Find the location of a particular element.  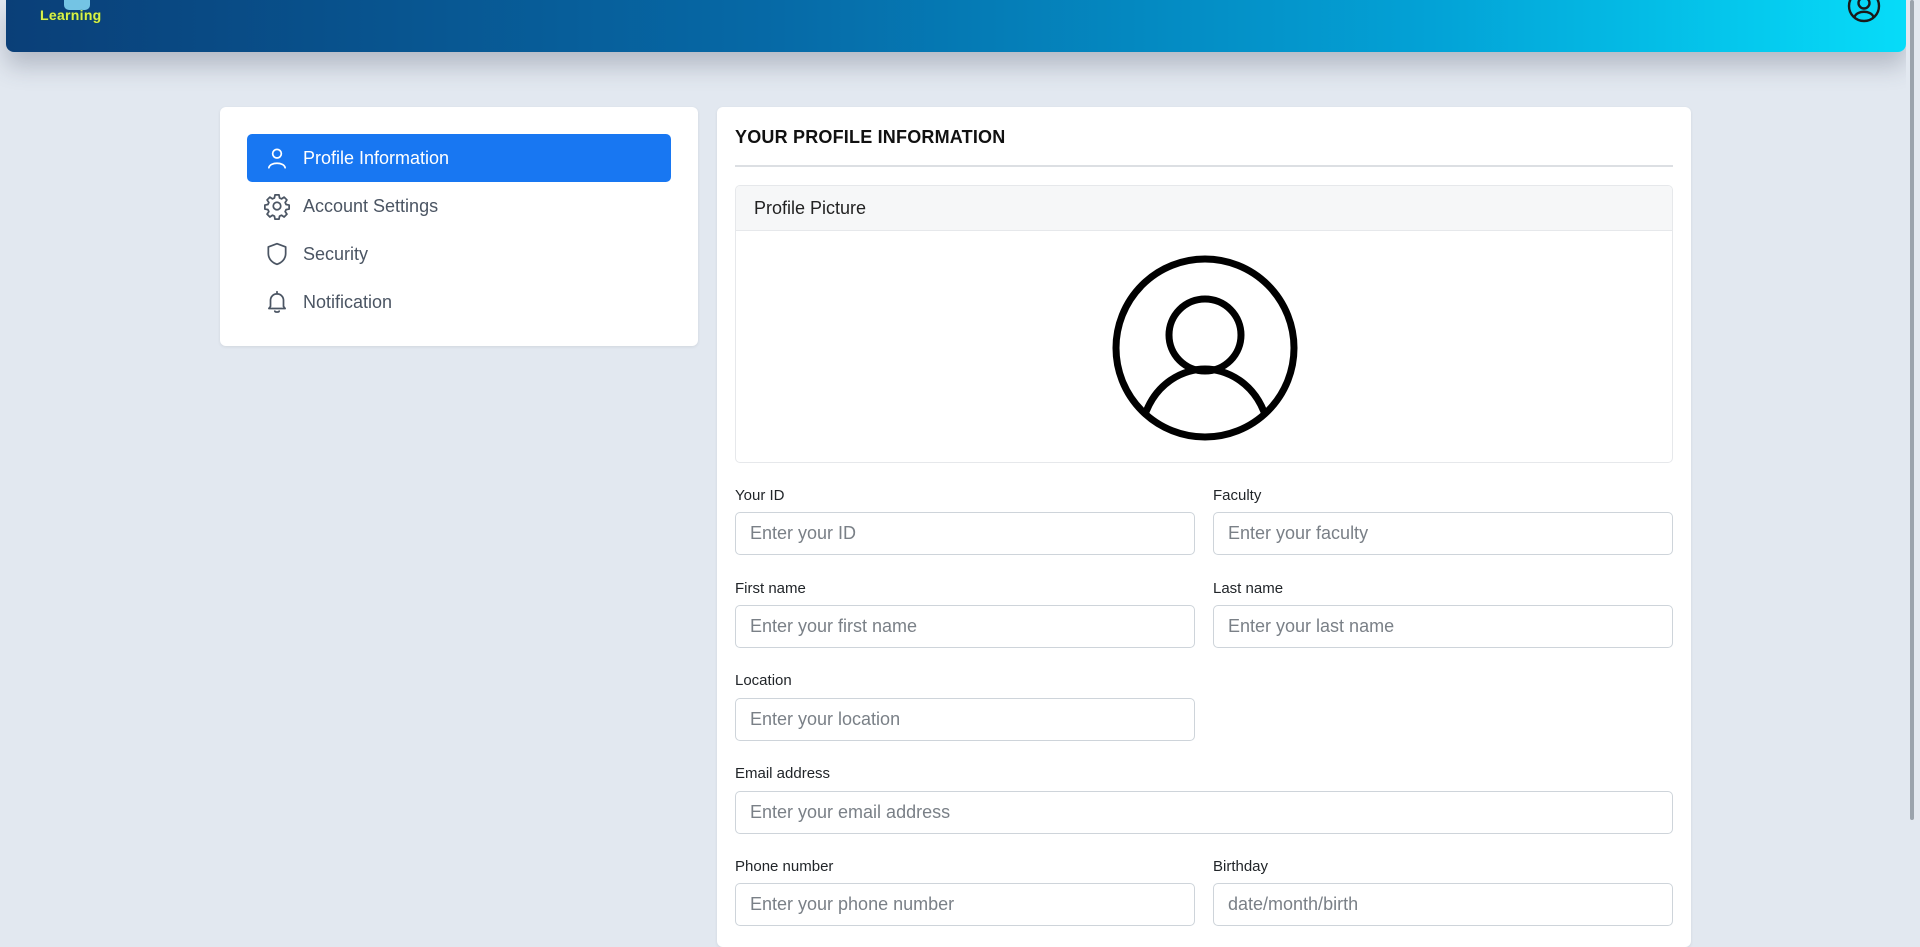

first-name-field is located at coordinates (965, 626).